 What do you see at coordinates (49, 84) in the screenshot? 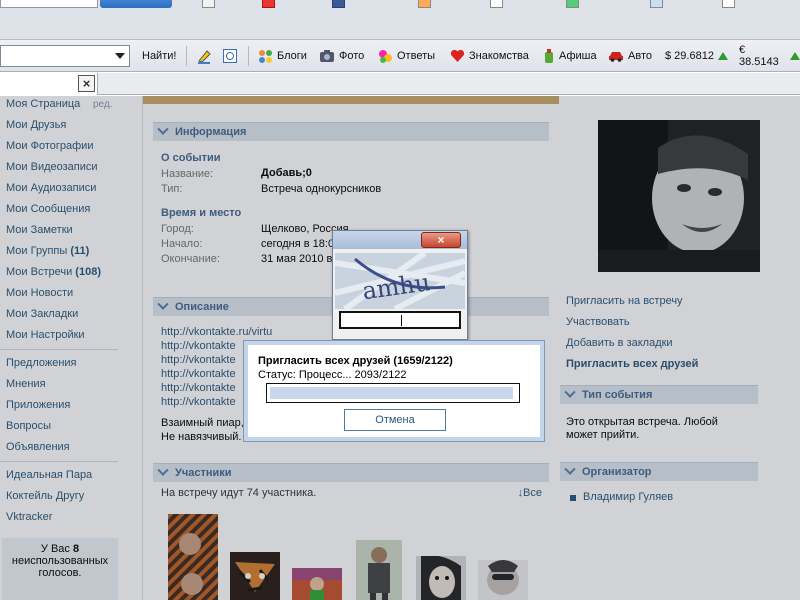
I see `browser-tab: ×` at bounding box center [49, 84].